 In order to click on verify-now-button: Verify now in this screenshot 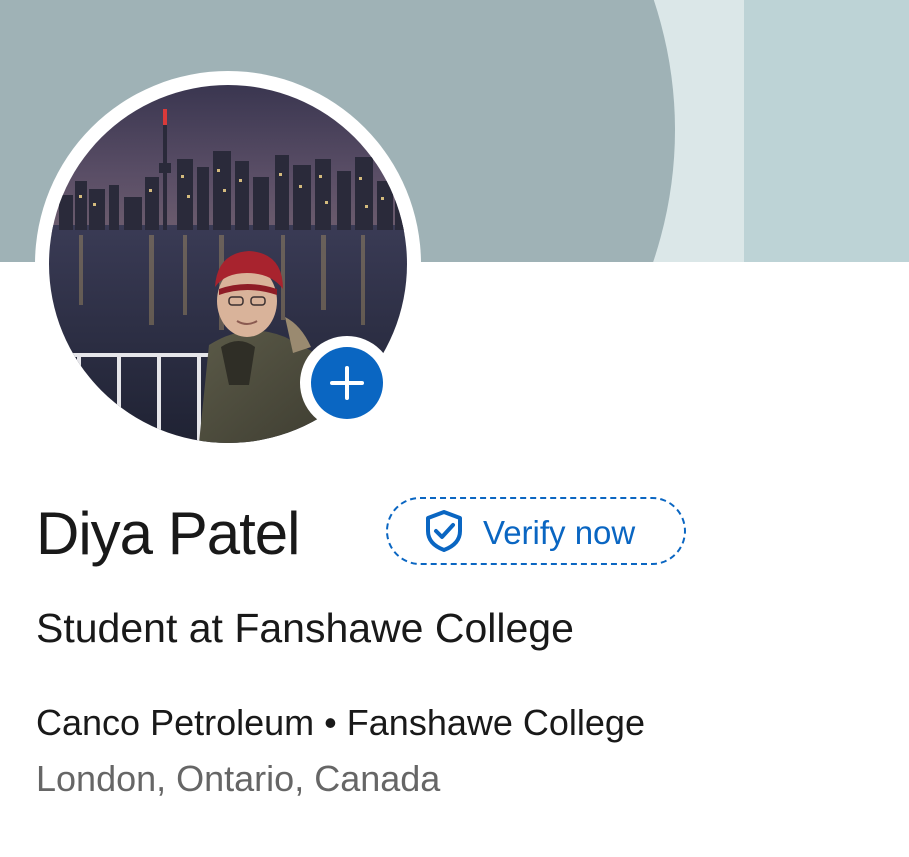, I will do `click(536, 531)`.